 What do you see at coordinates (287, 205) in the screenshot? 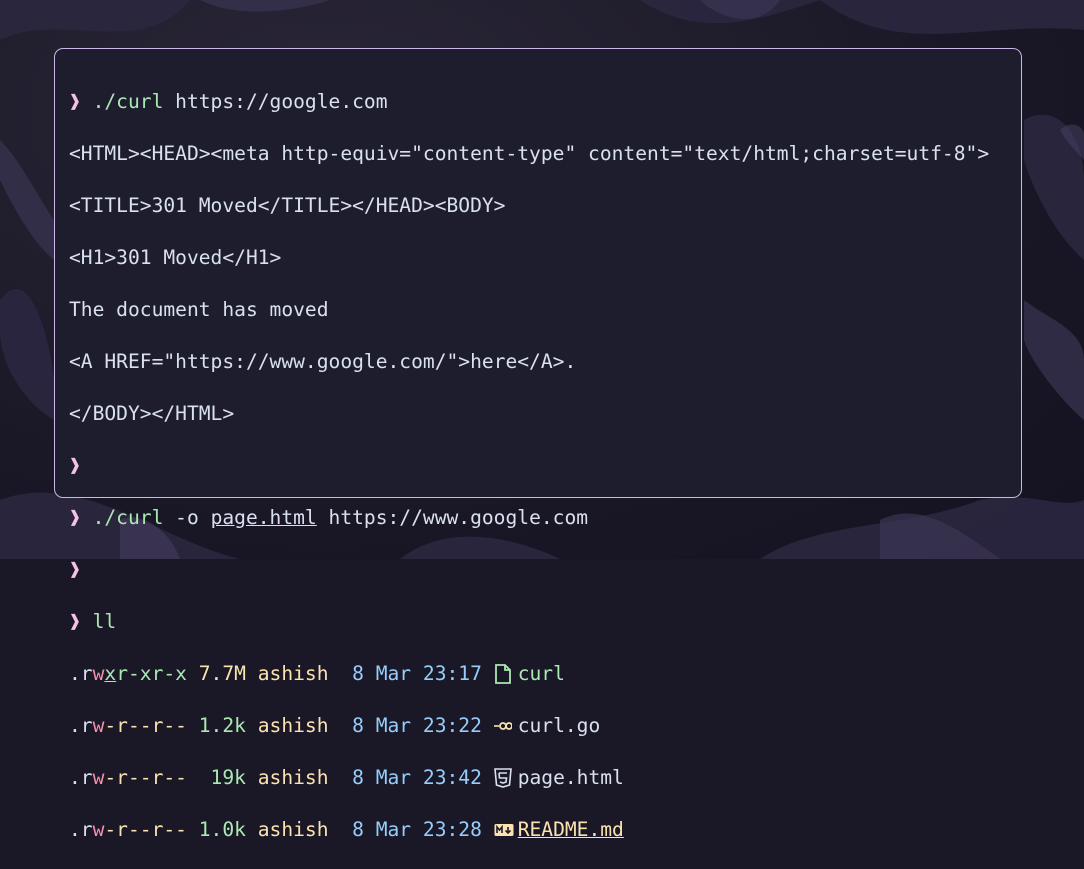
I see `output-line: <TITLE>301 Moved</TITLE></HEAD><BODY>` at bounding box center [287, 205].